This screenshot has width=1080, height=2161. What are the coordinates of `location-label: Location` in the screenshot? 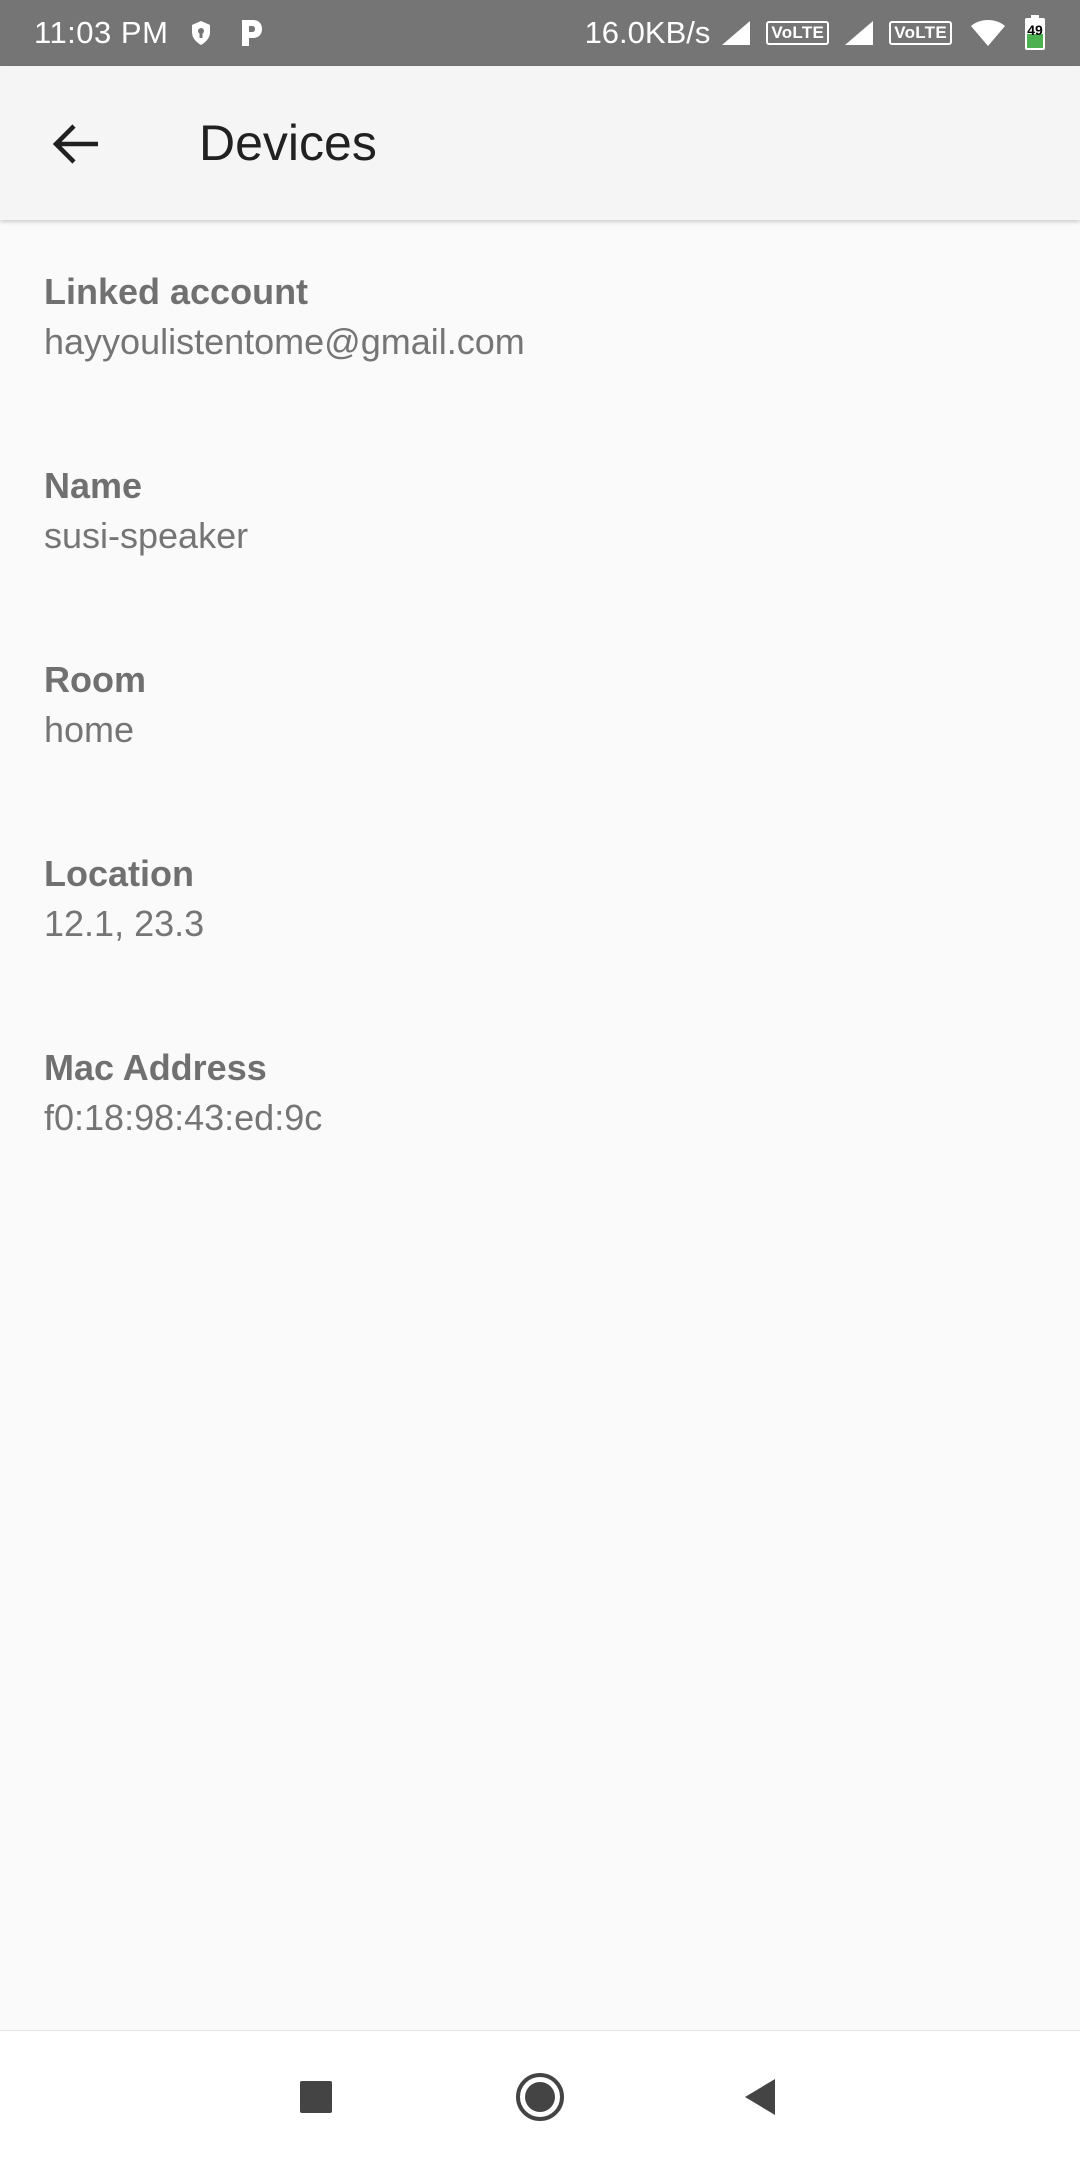 It's located at (119, 873).